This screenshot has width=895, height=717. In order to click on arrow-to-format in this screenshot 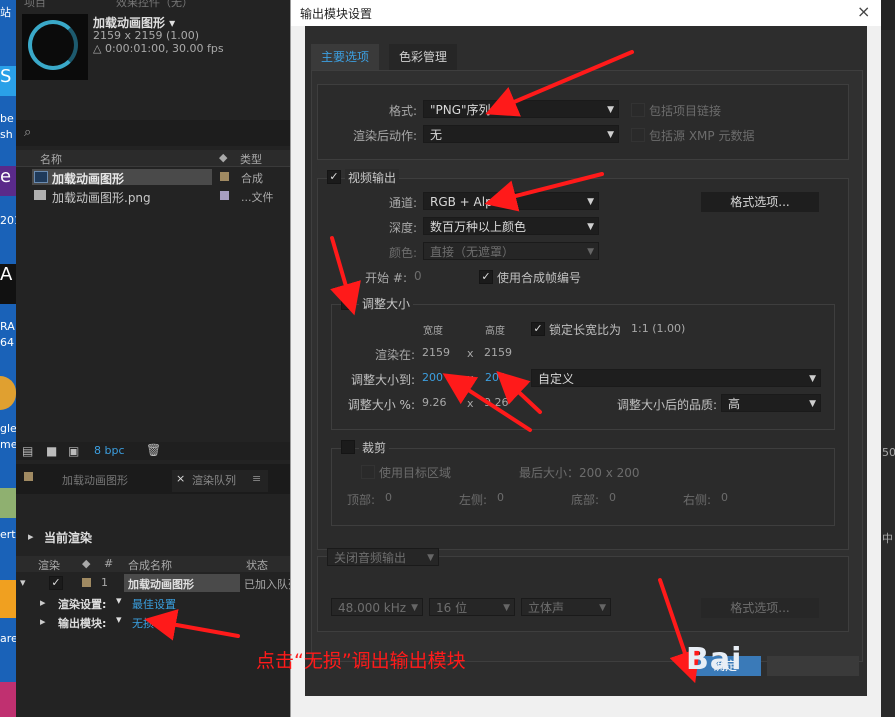, I will do `click(559, 83)`.